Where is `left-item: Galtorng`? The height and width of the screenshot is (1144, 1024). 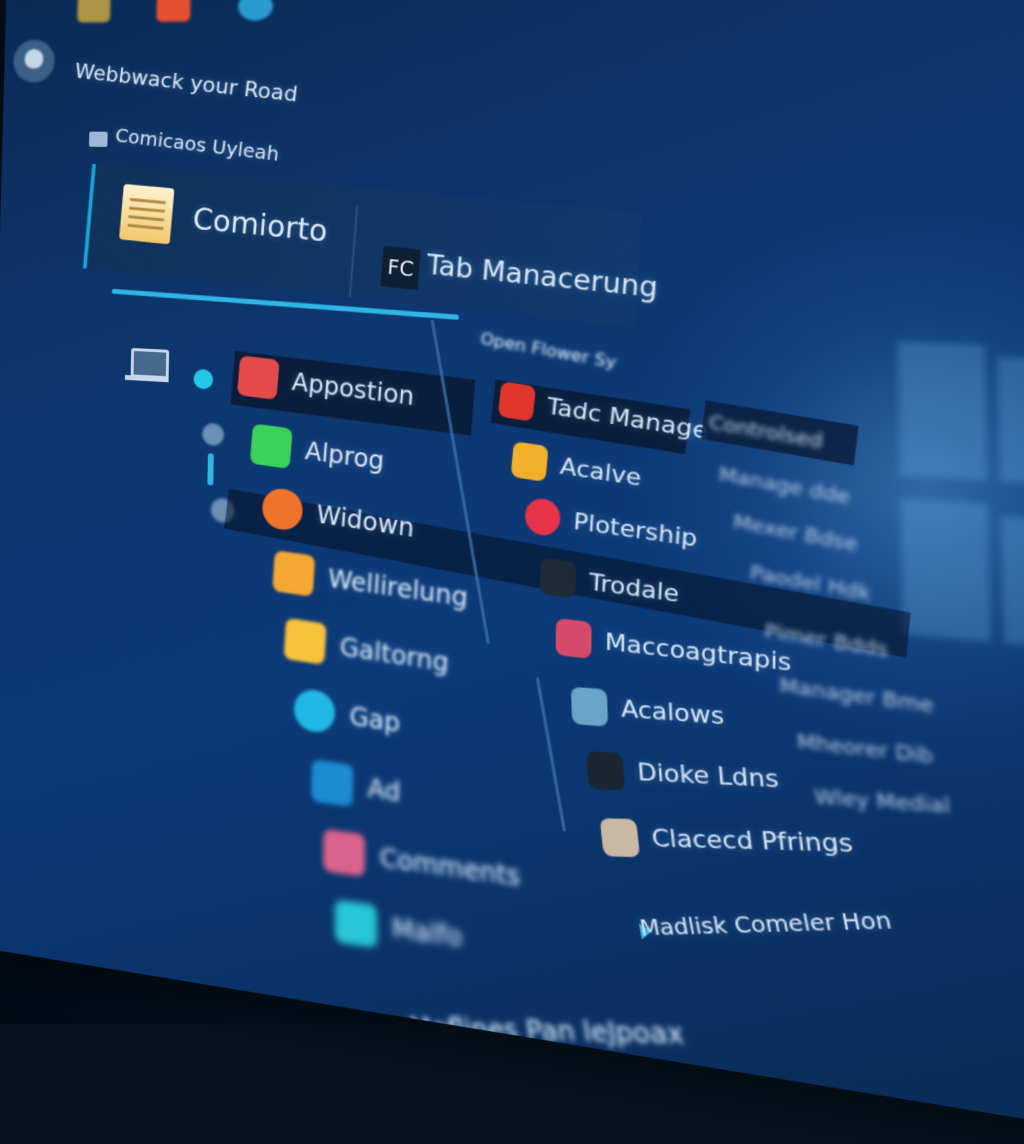
left-item: Galtorng is located at coordinates (366, 651).